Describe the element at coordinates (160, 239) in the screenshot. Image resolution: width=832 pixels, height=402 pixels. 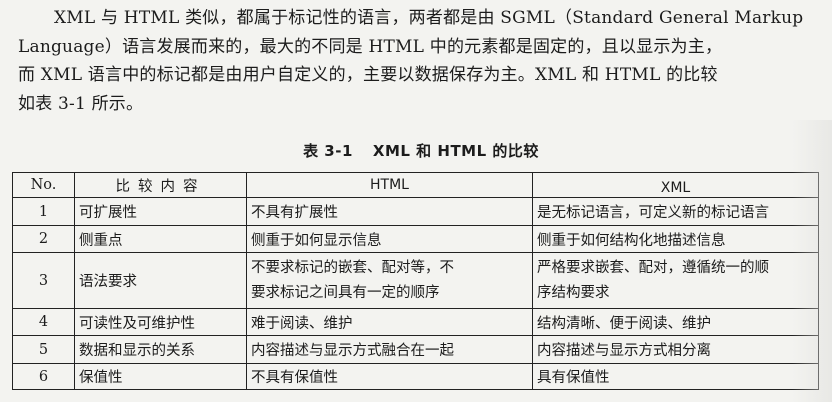
I see `cell-content: 侧重点` at that location.